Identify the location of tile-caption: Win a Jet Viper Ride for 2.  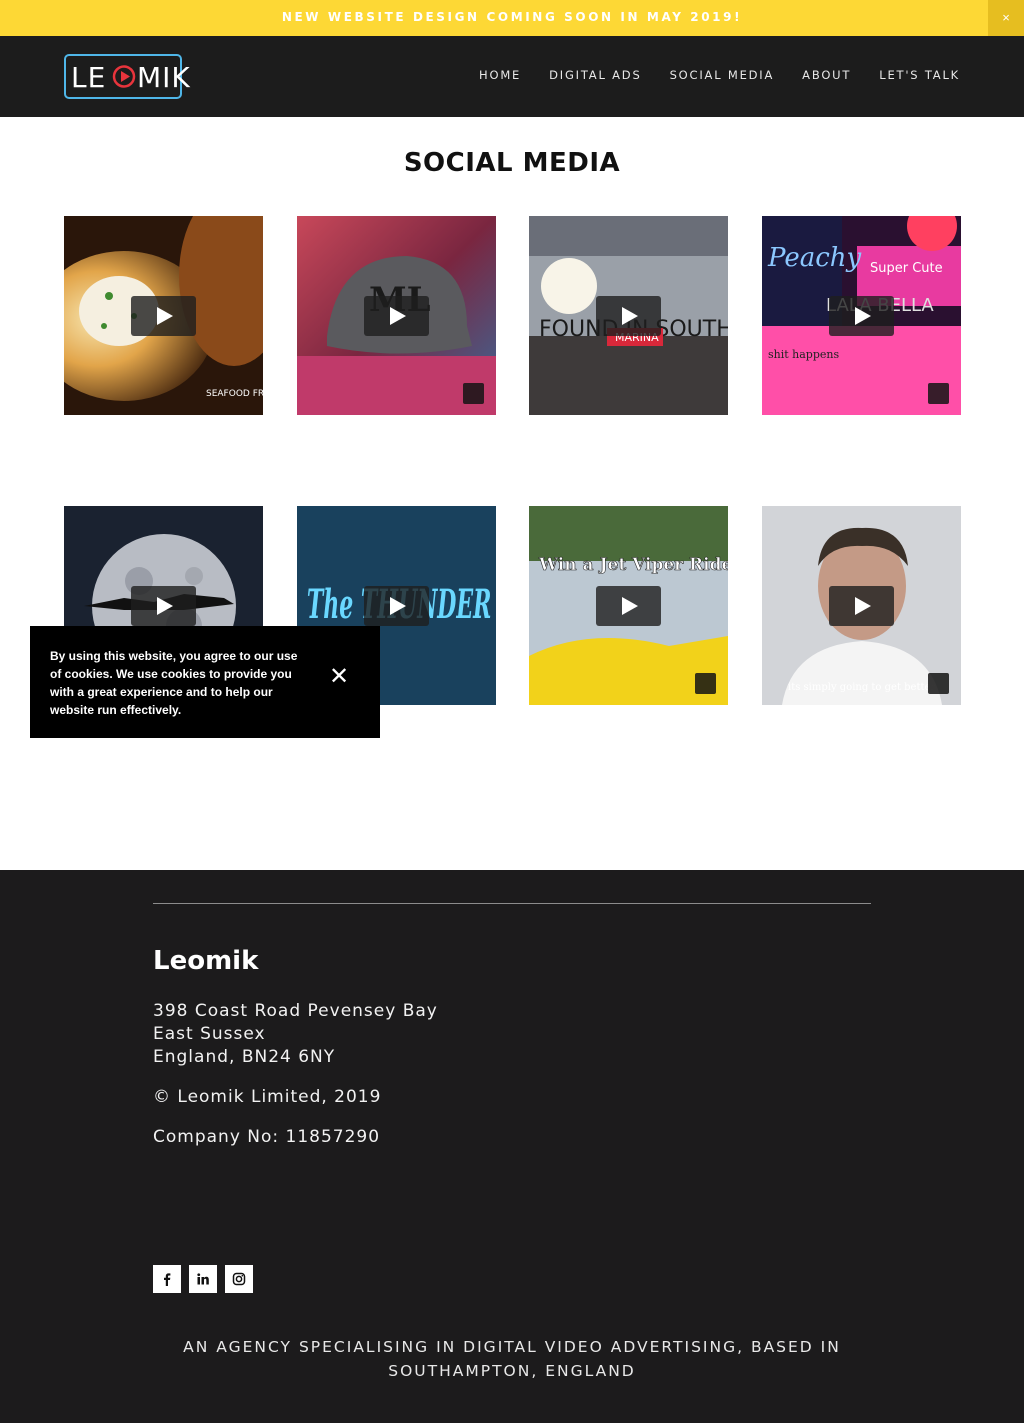
(633, 565).